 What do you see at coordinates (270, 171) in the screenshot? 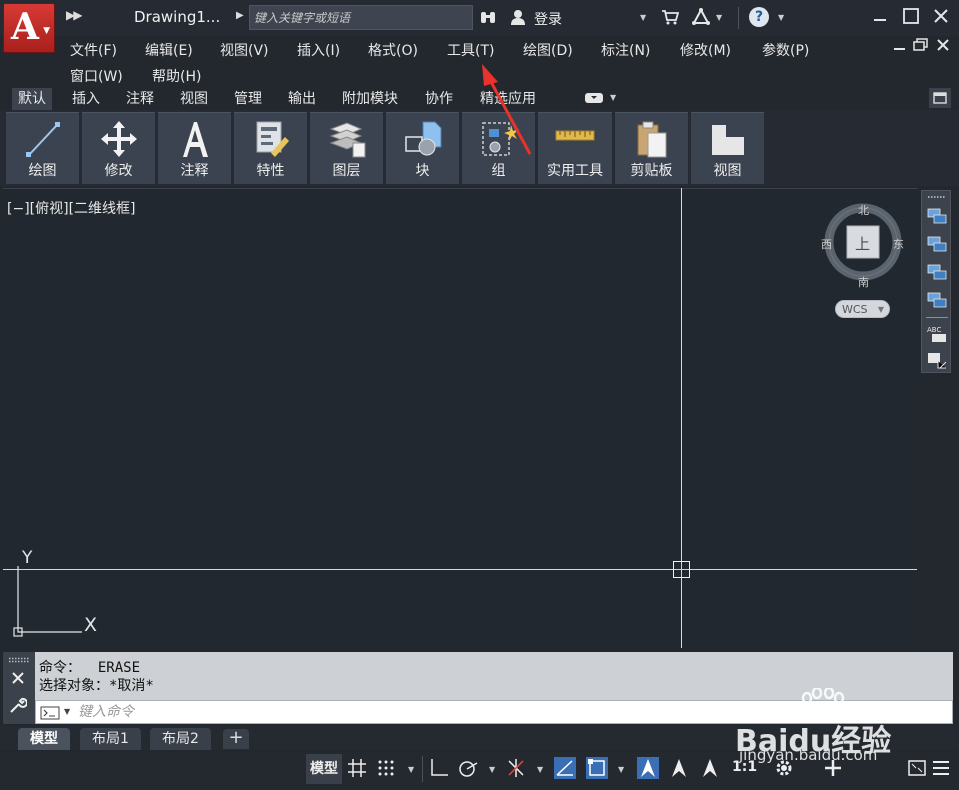
I see `panel-properties-label: 特性` at bounding box center [270, 171].